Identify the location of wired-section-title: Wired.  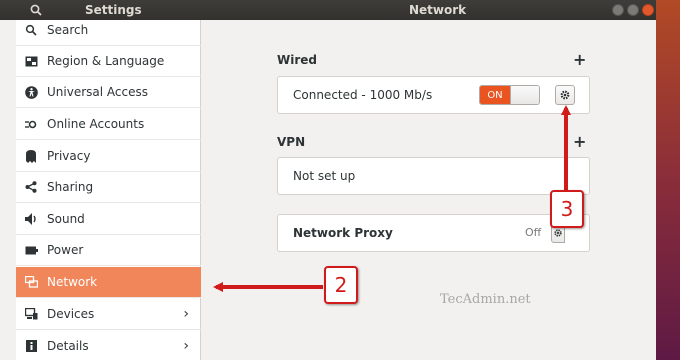
(297, 60).